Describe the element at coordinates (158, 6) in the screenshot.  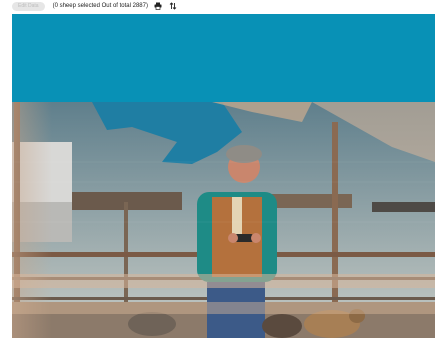
I see `print-icon` at that location.